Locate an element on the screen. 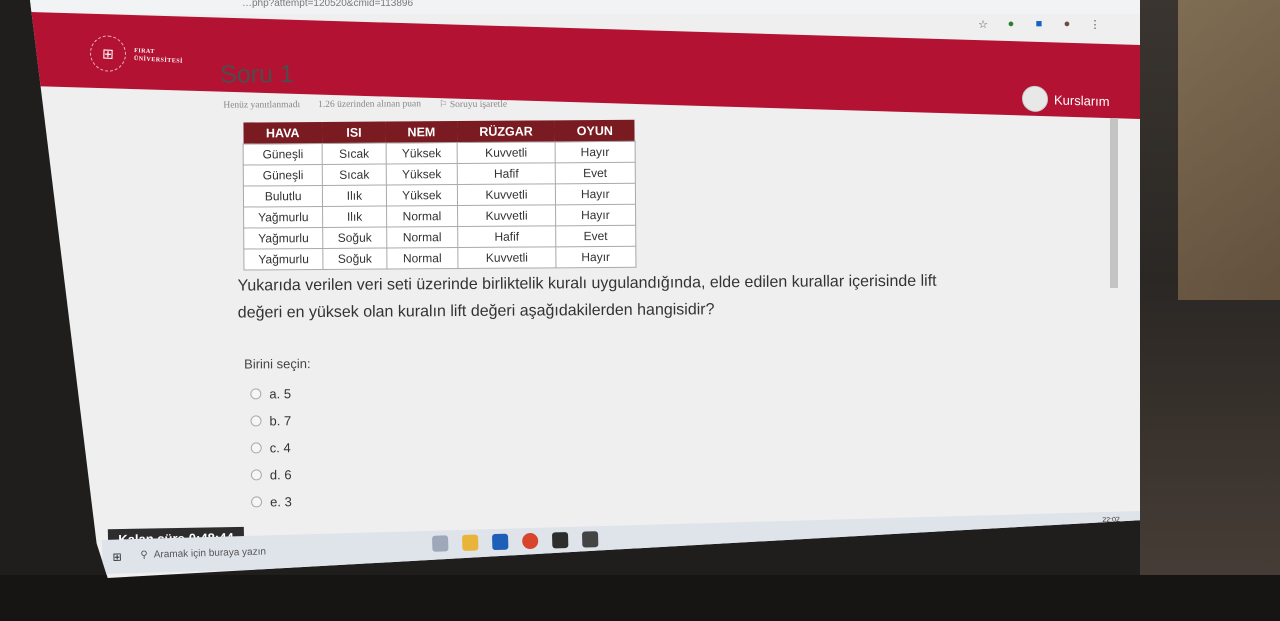 Image resolution: width=1280 pixels, height=621 pixels. option-label: a. 5 is located at coordinates (280, 394).